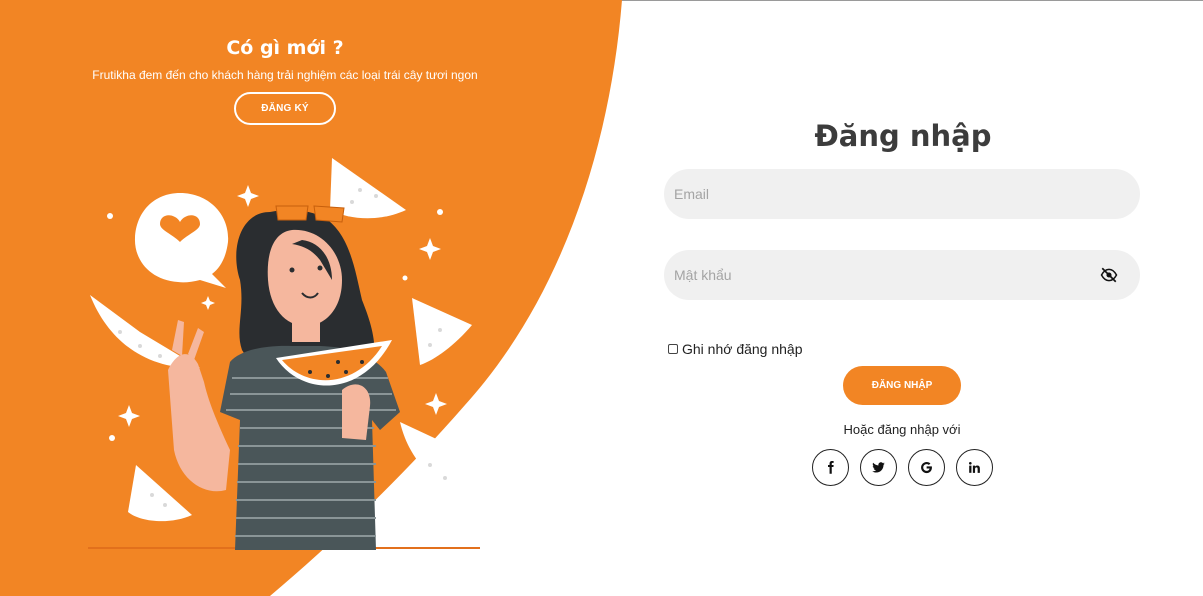 The height and width of the screenshot is (596, 1203). I want to click on google-icon, so click(926, 467).